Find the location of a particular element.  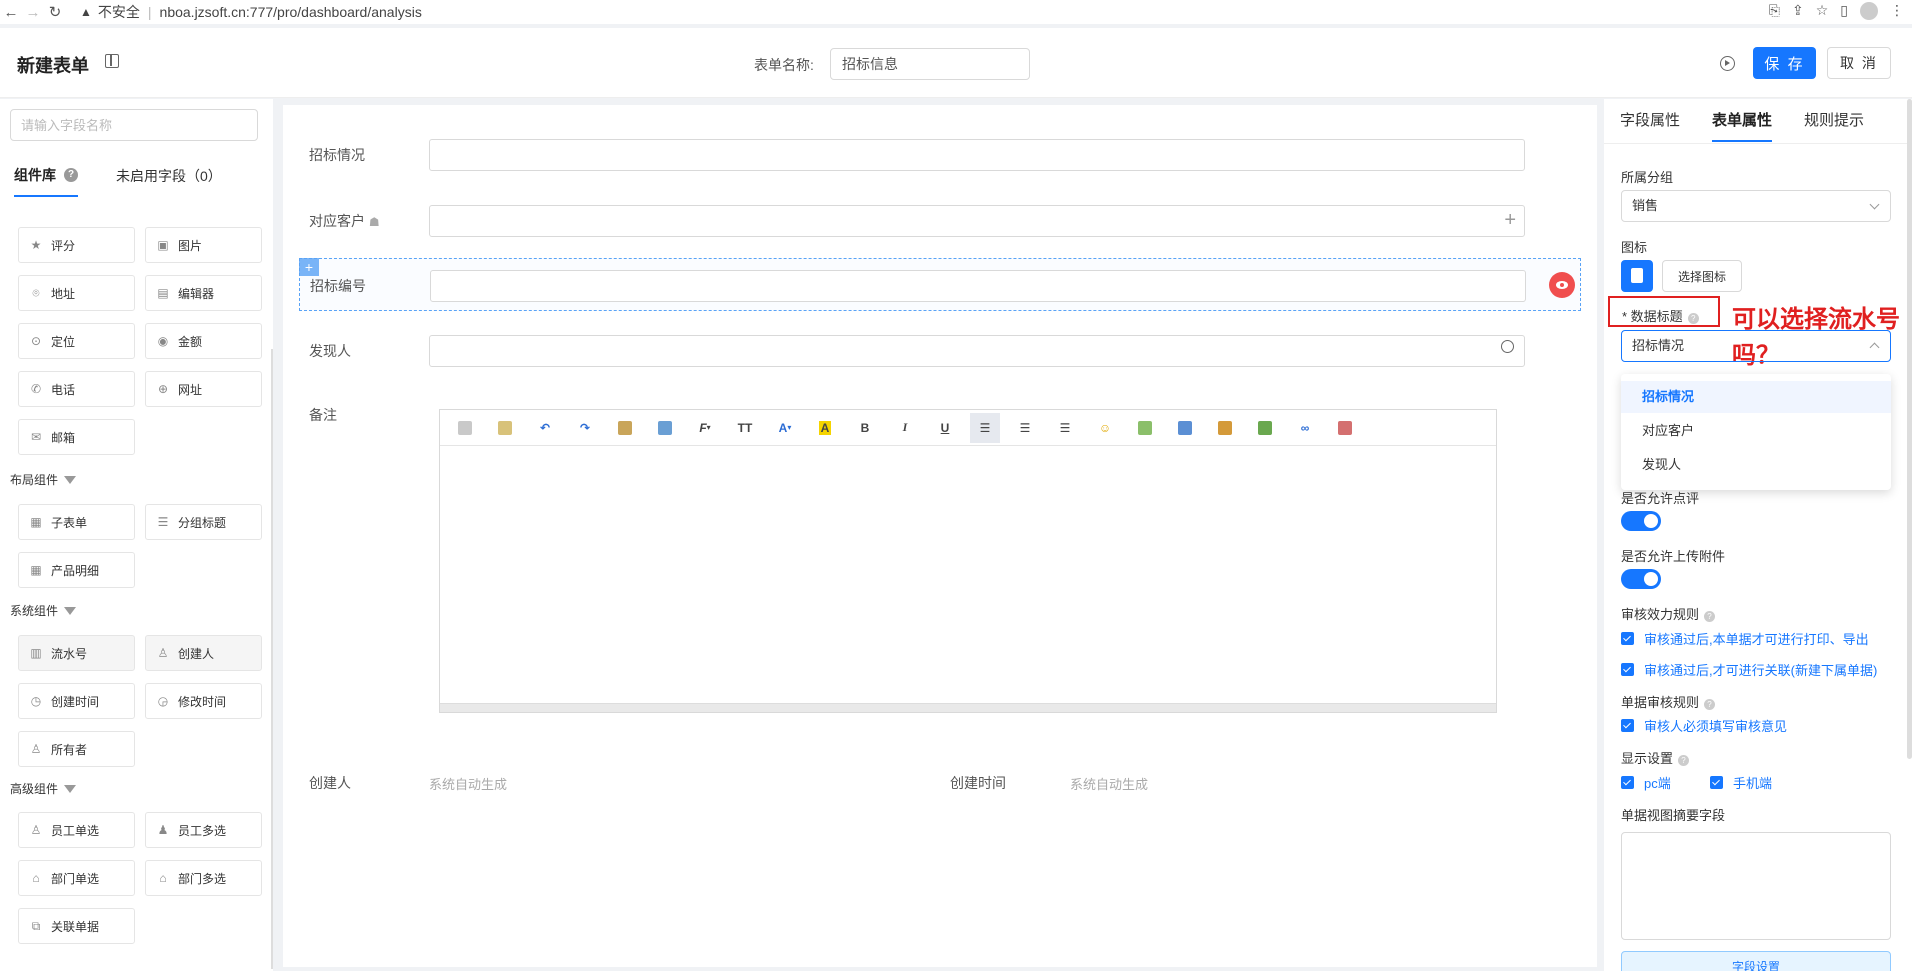

horizontal-rule-icon is located at coordinates (1145, 428).